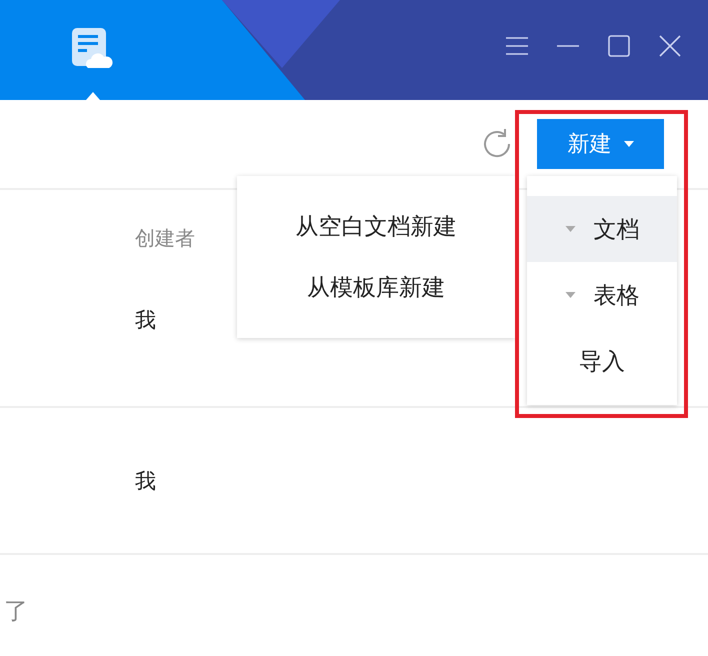 The image size is (708, 656). I want to click on menu-item: 从模板库新建, so click(376, 287).